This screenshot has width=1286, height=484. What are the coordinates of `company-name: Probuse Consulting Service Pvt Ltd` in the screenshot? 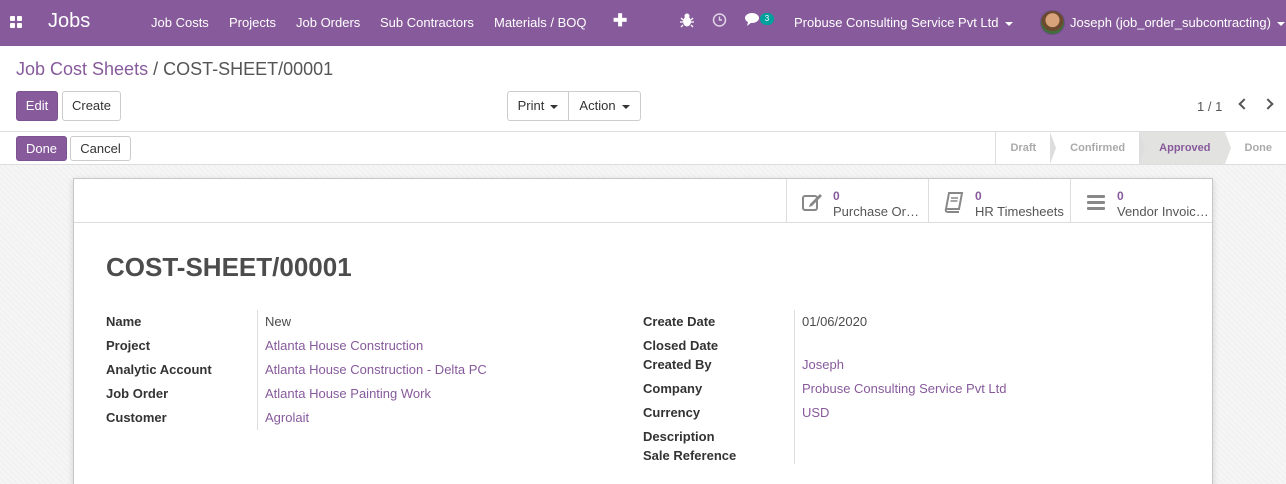 It's located at (896, 22).